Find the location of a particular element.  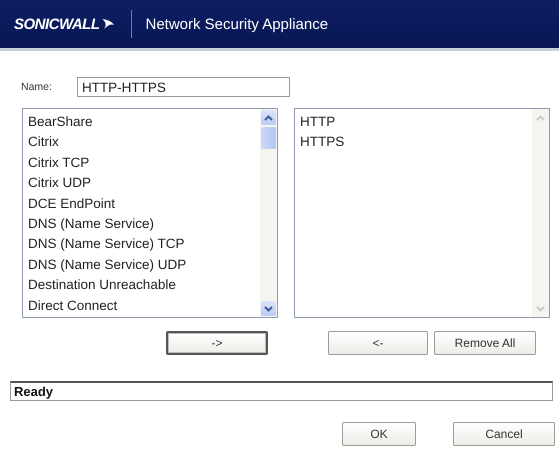

scroll-up-icon is located at coordinates (268, 117).